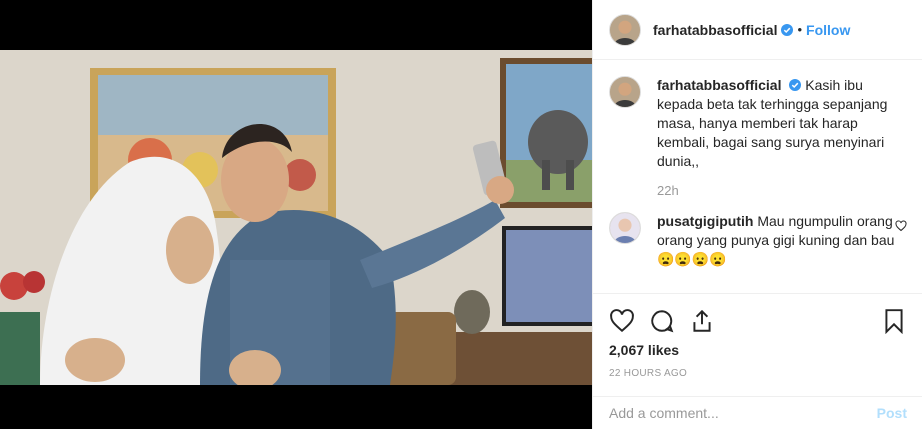 The height and width of the screenshot is (429, 922). What do you see at coordinates (776, 190) in the screenshot?
I see `caption-time: 22h` at bounding box center [776, 190].